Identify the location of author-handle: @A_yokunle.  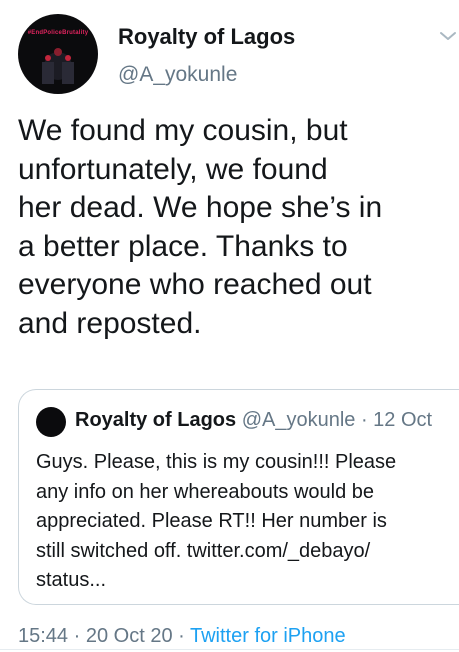
(177, 75).